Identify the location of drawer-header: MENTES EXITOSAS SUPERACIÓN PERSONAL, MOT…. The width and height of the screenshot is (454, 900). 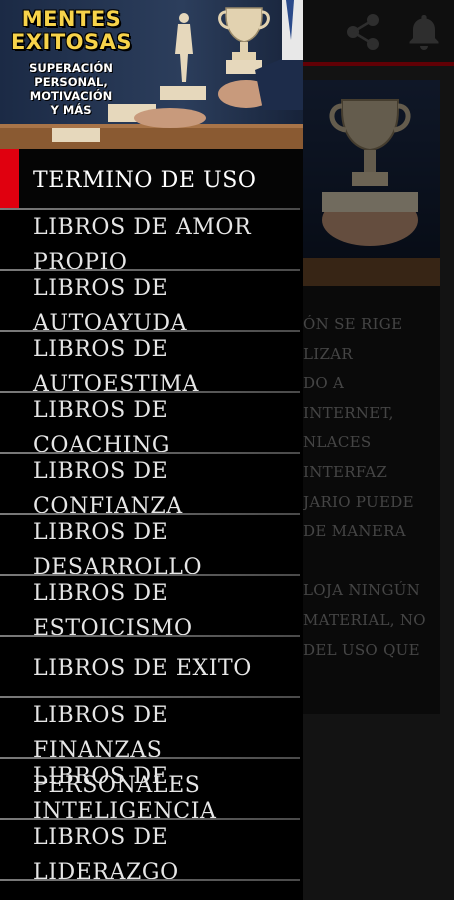
(151, 74).